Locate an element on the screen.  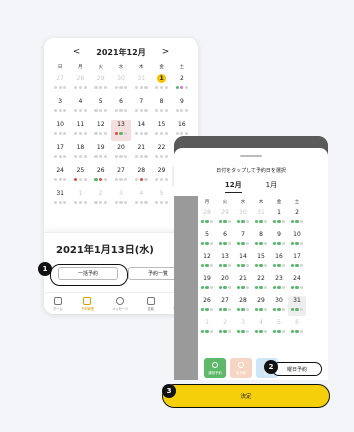
tab-month-december: 12月 is located at coordinates (233, 186).